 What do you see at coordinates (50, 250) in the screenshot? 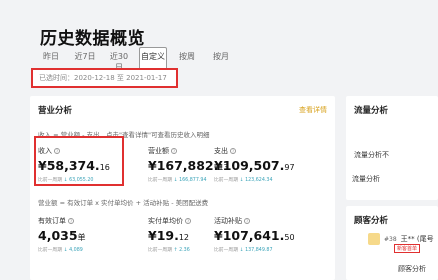
I see `metric-orders-compare: 比前一周期` at bounding box center [50, 250].